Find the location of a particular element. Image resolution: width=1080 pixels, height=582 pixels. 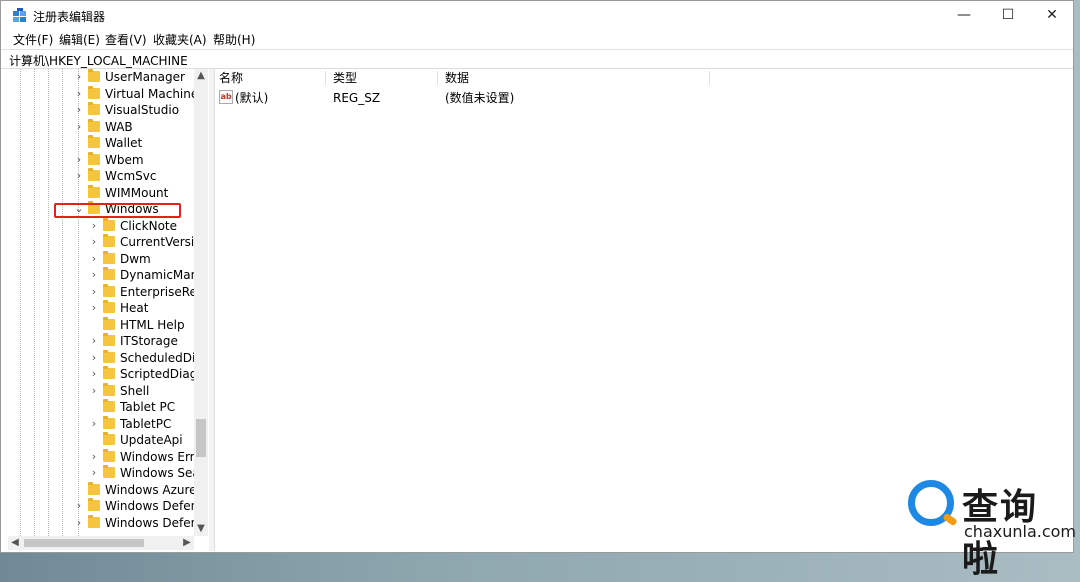

tree-item: › ScriptedDiagi is located at coordinates (105, 374).